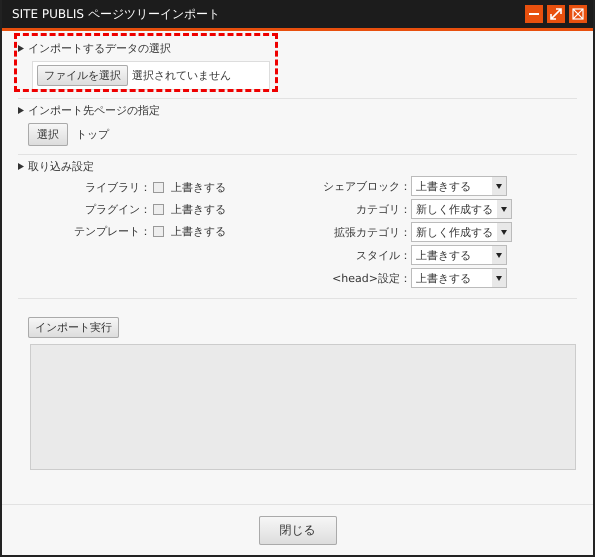 This screenshot has width=595, height=557. Describe the element at coordinates (94, 110) in the screenshot. I see `section-heading: インポート先ページの指定` at that location.